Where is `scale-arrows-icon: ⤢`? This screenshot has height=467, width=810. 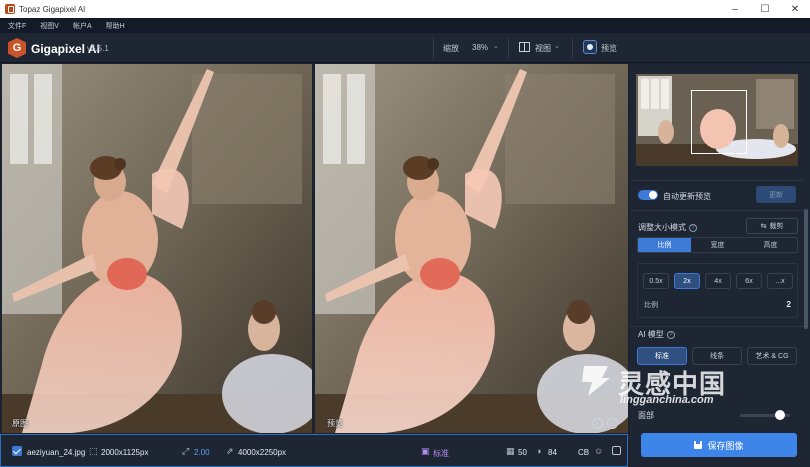
scale-arrows-icon: ⤢ is located at coordinates (186, 451).